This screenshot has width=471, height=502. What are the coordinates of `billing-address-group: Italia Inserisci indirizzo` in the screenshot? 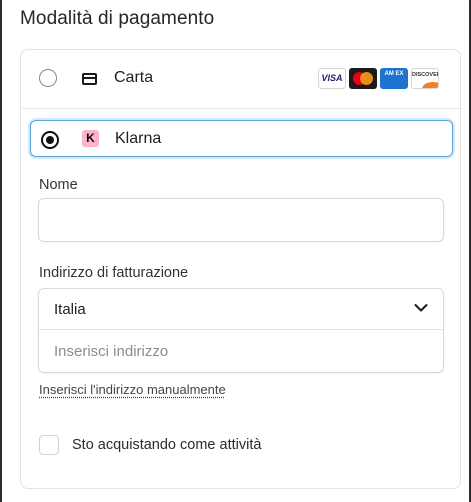 It's located at (241, 330).